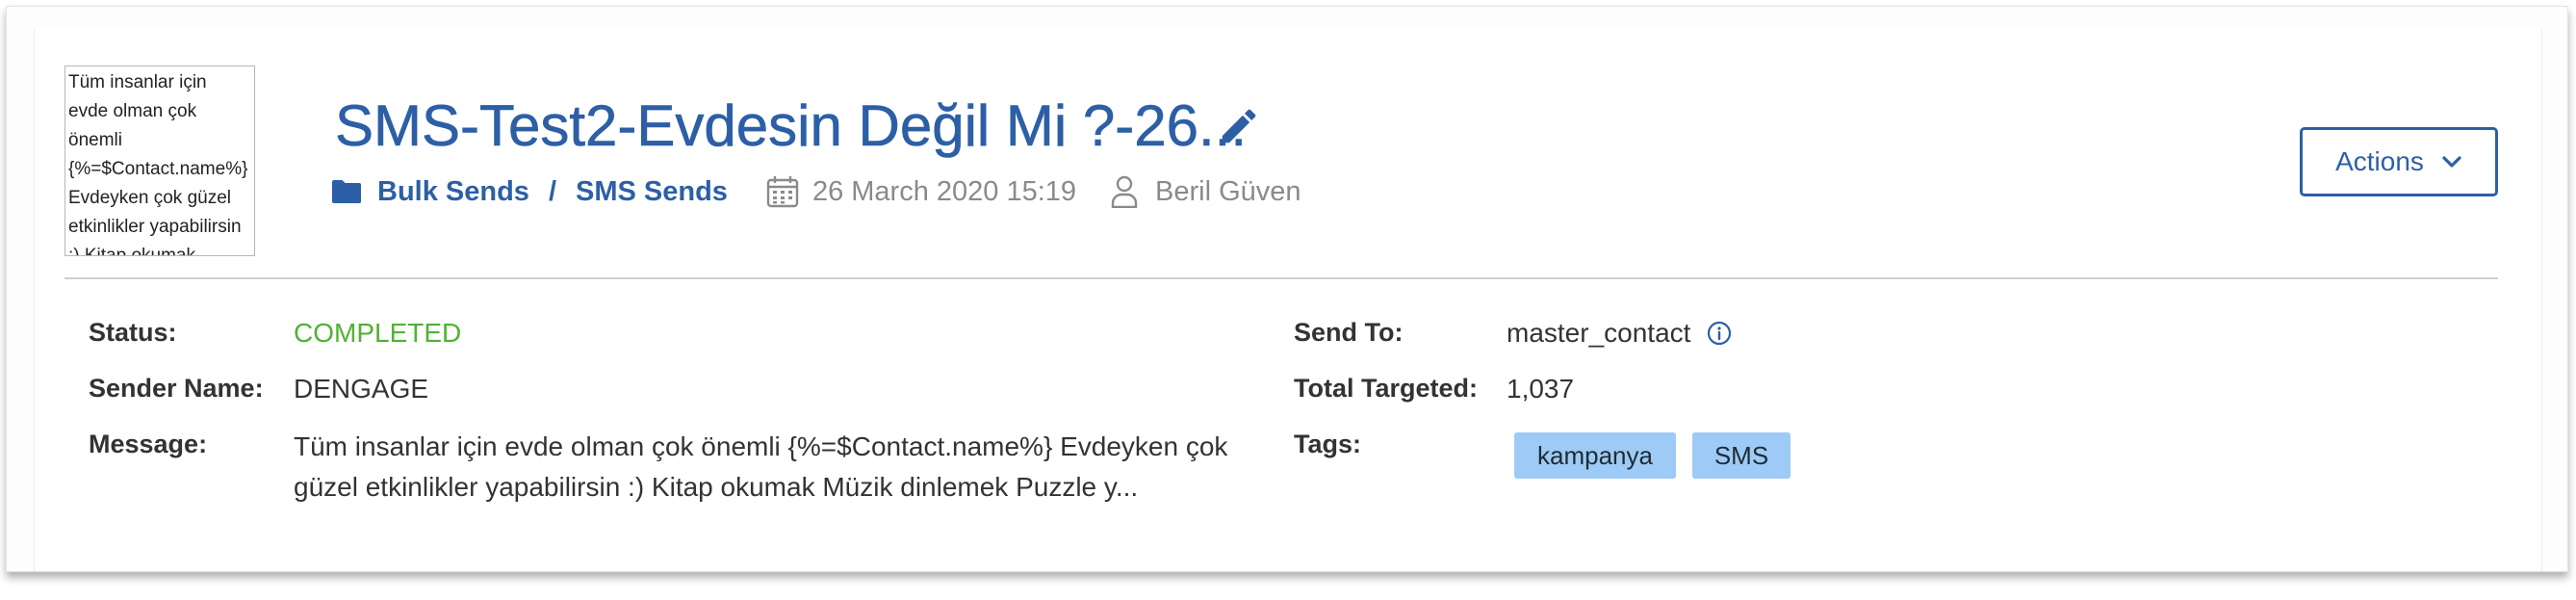 Image resolution: width=2576 pixels, height=600 pixels. What do you see at coordinates (1349, 332) in the screenshot?
I see `send-to-label: Send To:` at bounding box center [1349, 332].